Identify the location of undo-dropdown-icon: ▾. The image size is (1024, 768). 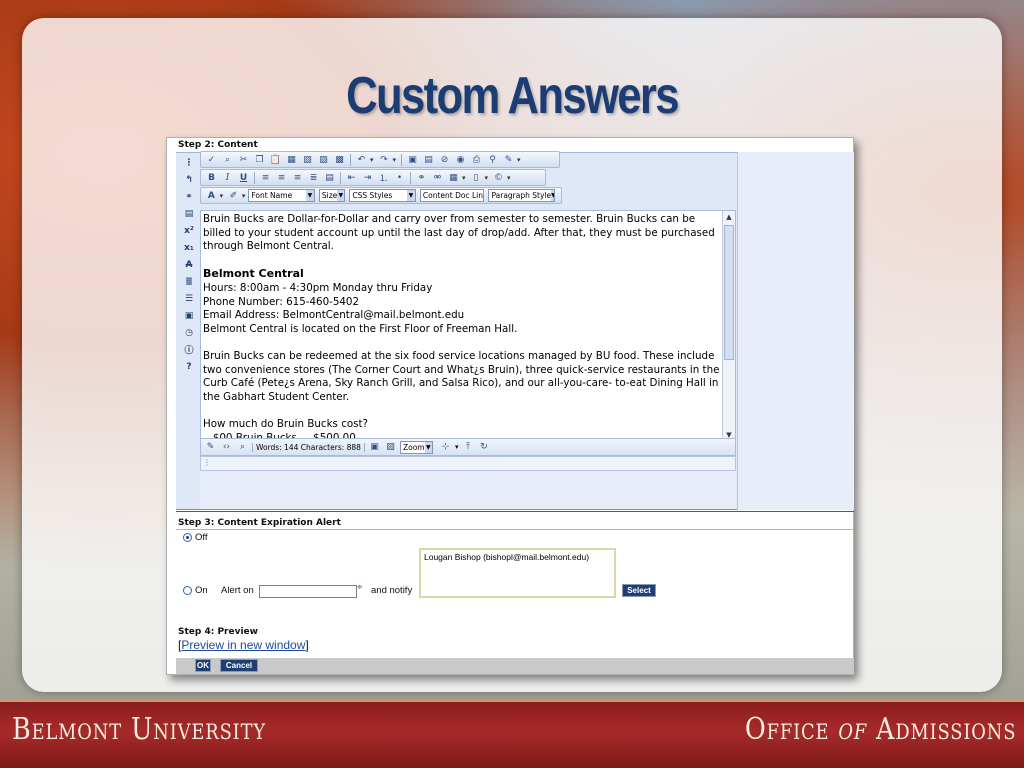
(372, 160).